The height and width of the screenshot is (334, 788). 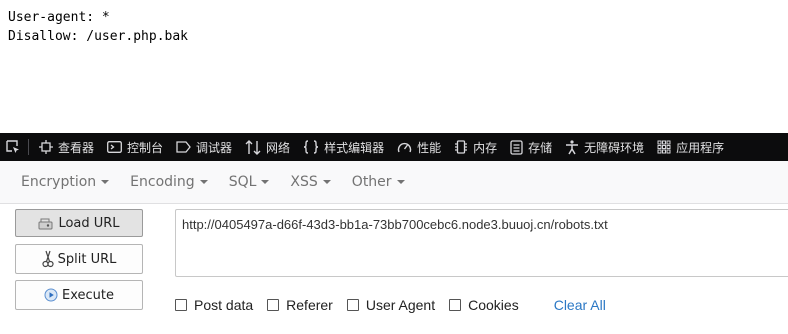 I want to click on menu-xss: XSS, so click(x=310, y=182).